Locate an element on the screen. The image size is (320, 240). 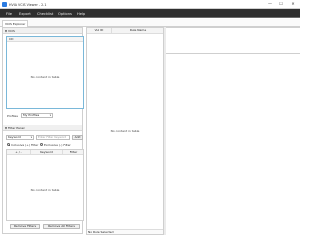
filter-table-header: + / - Keyword Filter is located at coordinates (45, 152).